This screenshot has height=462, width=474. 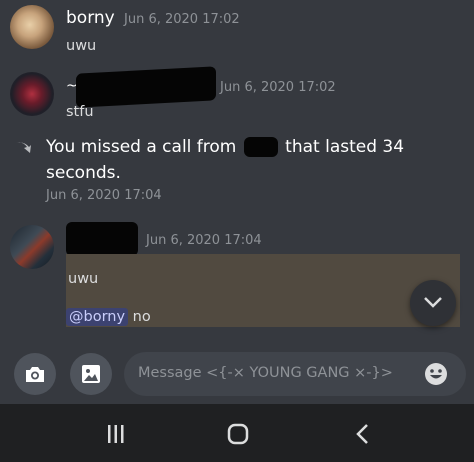 I want to click on home-icon, so click(x=238, y=434).